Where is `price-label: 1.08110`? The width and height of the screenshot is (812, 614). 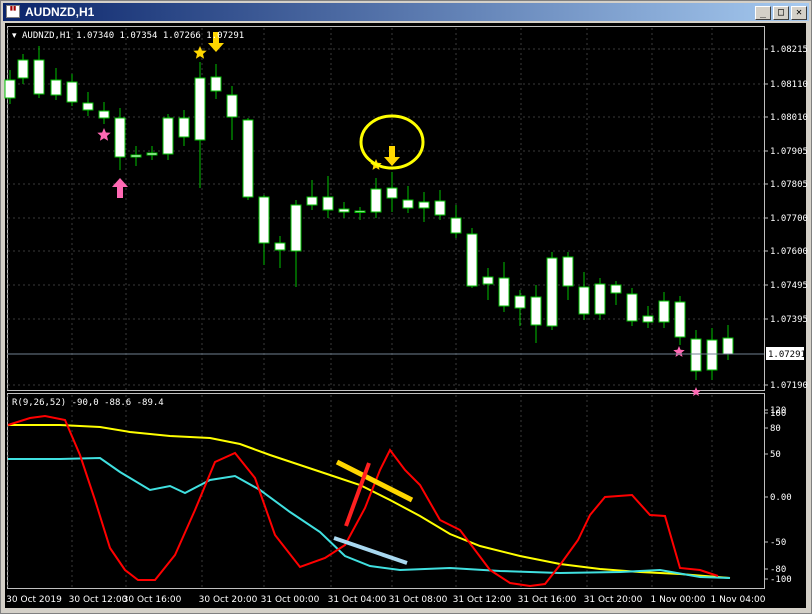 price-label: 1.08110 is located at coordinates (789, 85).